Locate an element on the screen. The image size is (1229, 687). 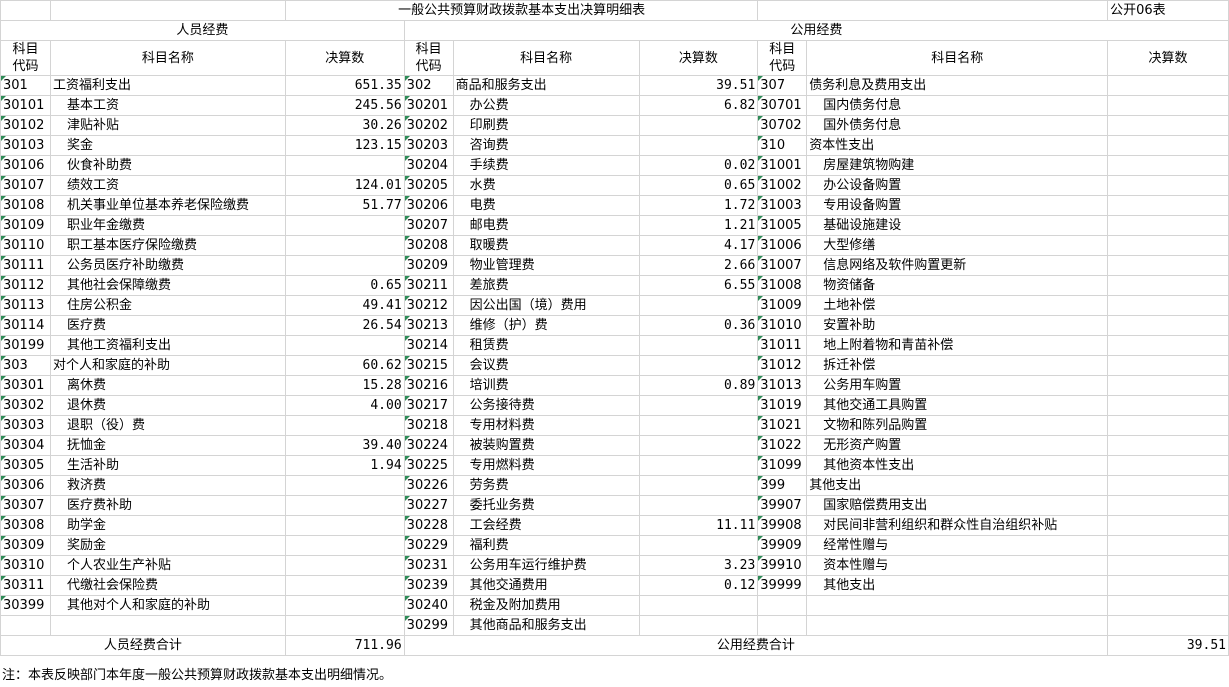
cell-subject-name: 物资储备 is located at coordinates (957, 285).